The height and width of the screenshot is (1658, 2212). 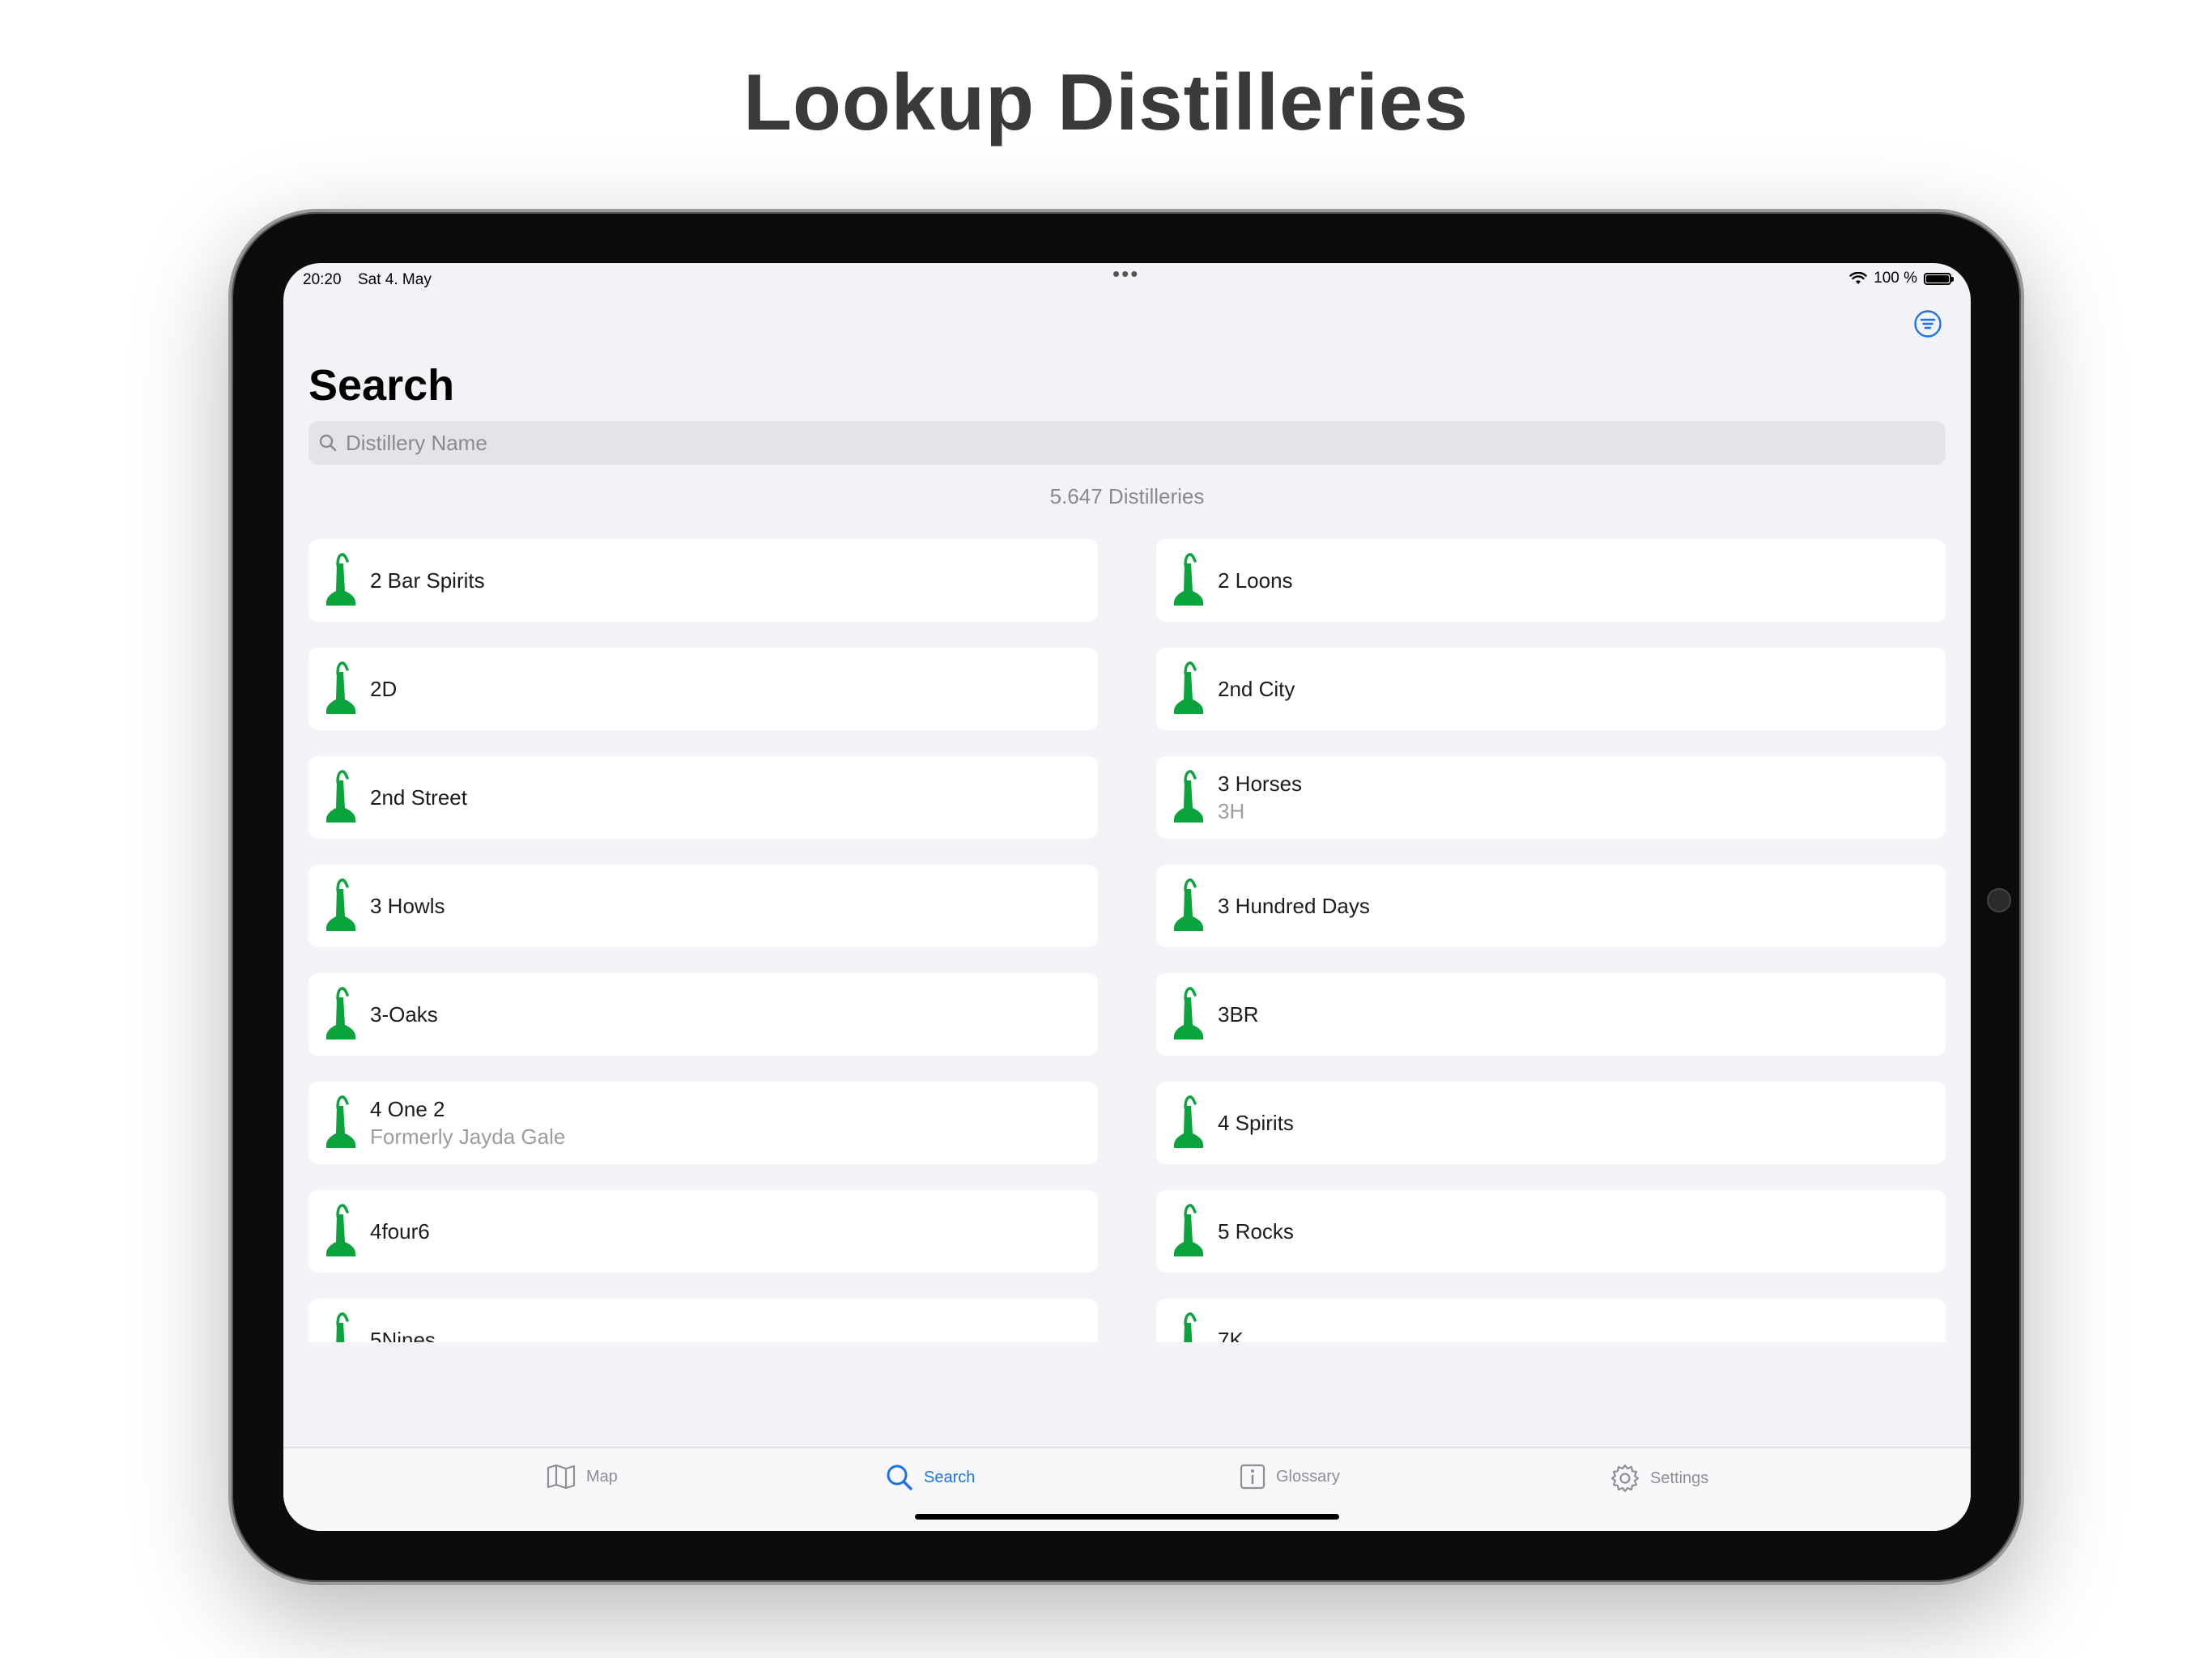 What do you see at coordinates (703, 1231) in the screenshot?
I see `distillery-cell: 4four6` at bounding box center [703, 1231].